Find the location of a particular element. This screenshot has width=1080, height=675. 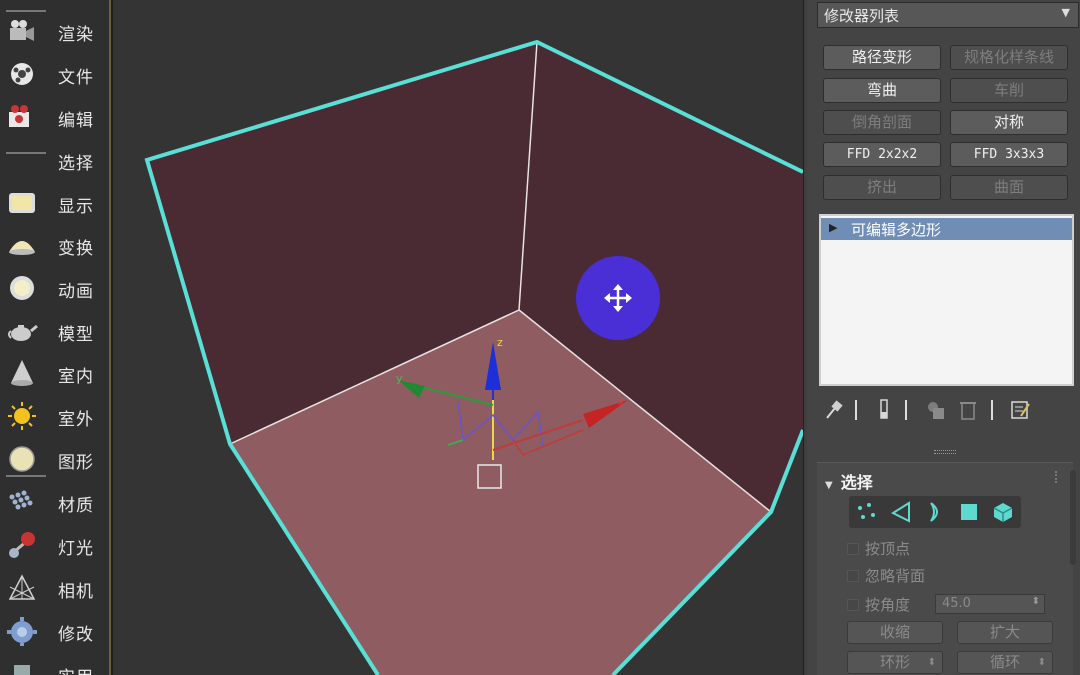

toolbar-item-11: 材质 is located at coordinates (55, 501).